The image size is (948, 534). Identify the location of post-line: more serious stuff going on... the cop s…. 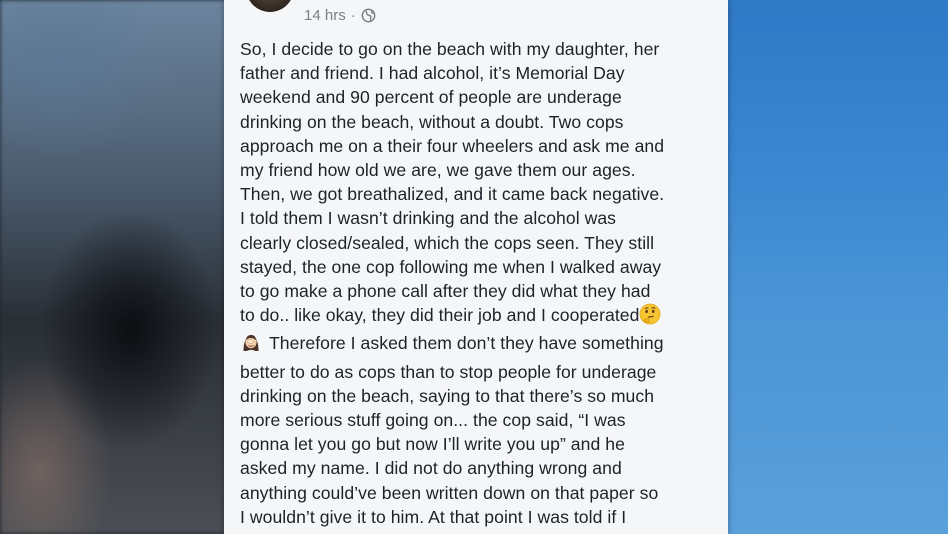
(433, 420).